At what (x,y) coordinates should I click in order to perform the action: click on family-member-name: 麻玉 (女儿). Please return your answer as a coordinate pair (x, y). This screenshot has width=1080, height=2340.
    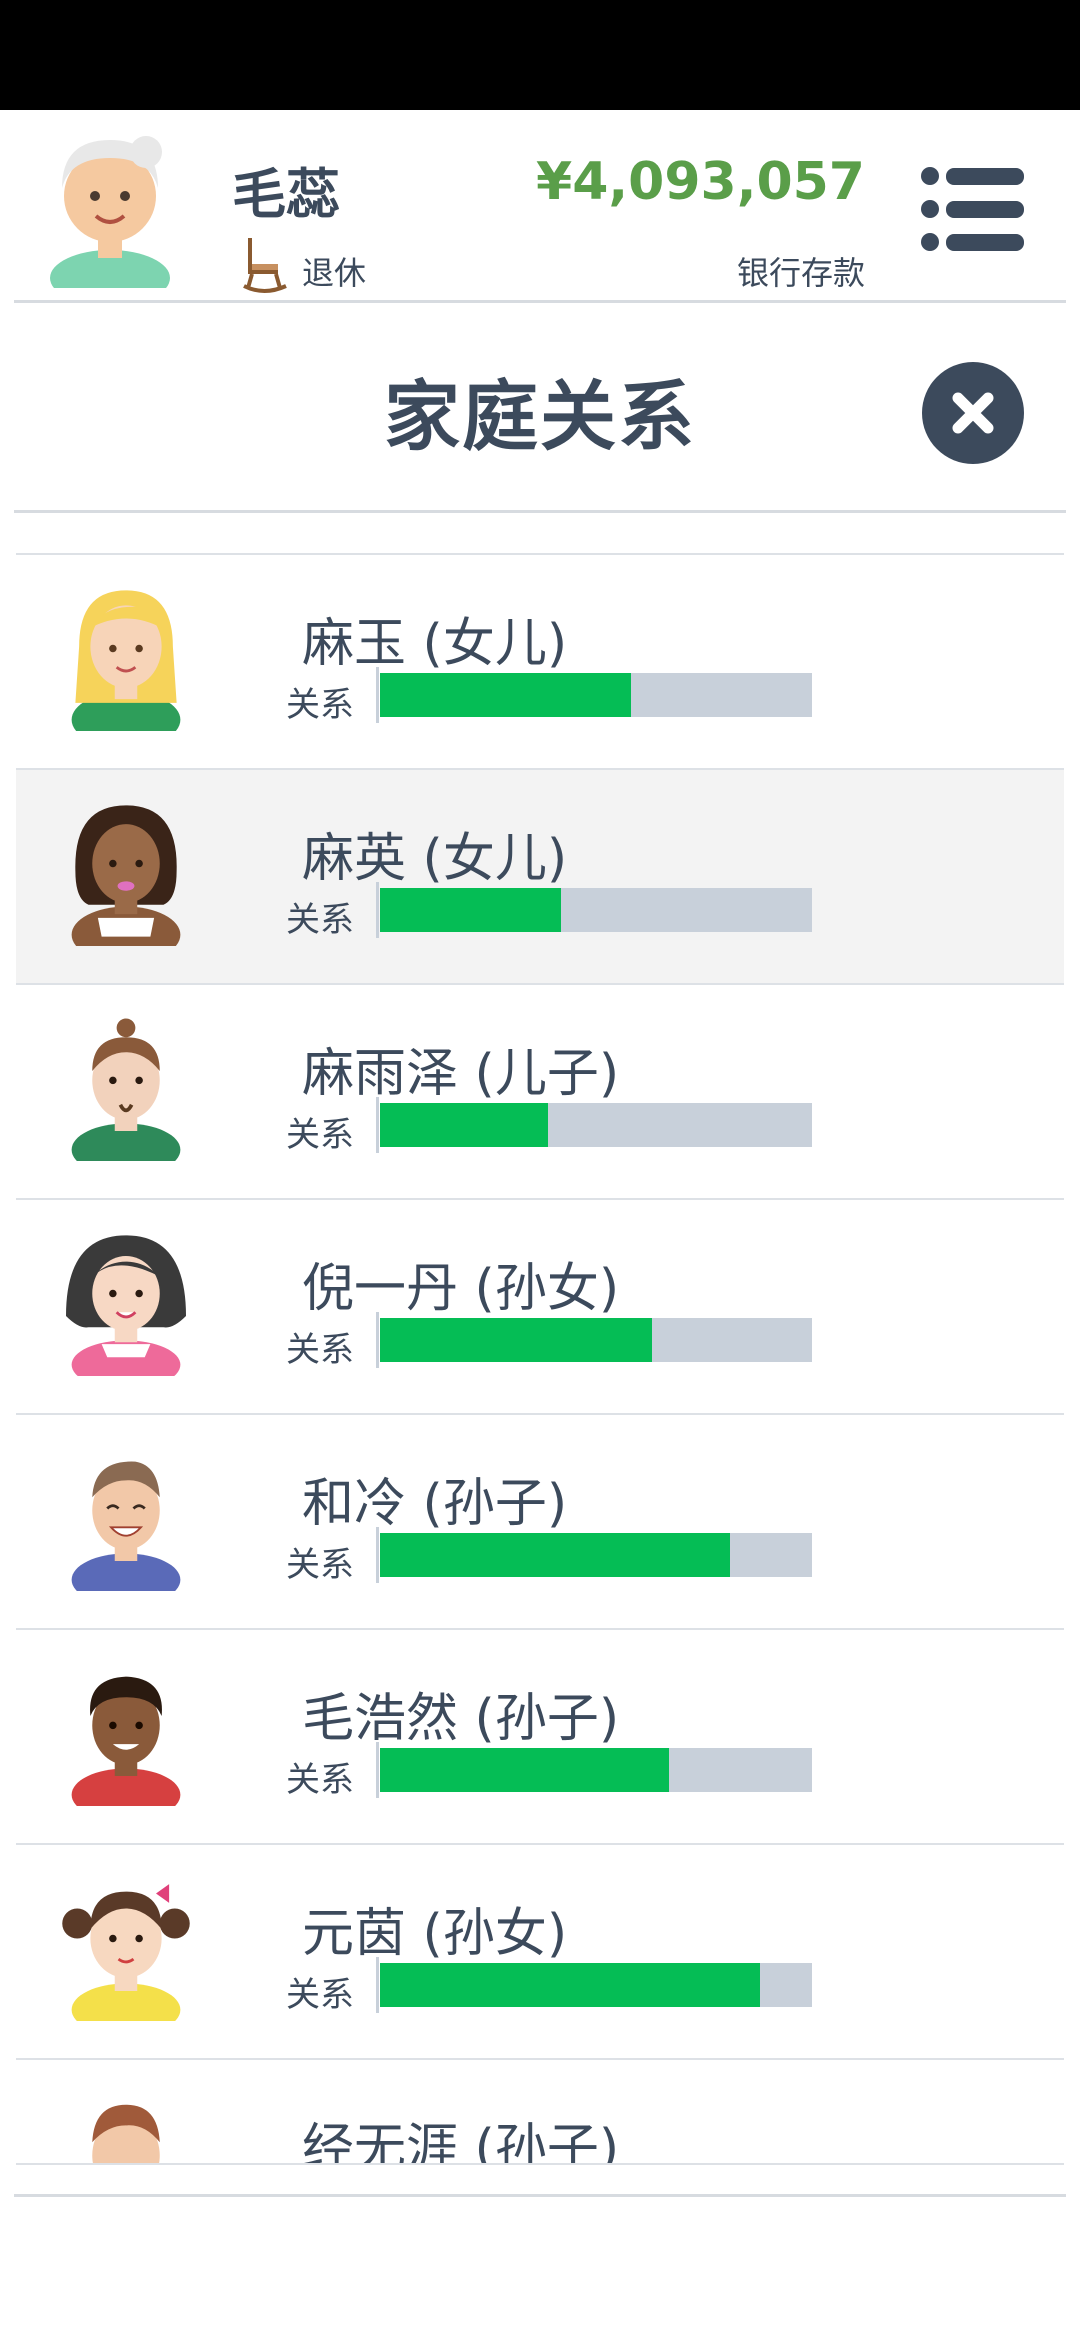
    Looking at the image, I should click on (435, 644).